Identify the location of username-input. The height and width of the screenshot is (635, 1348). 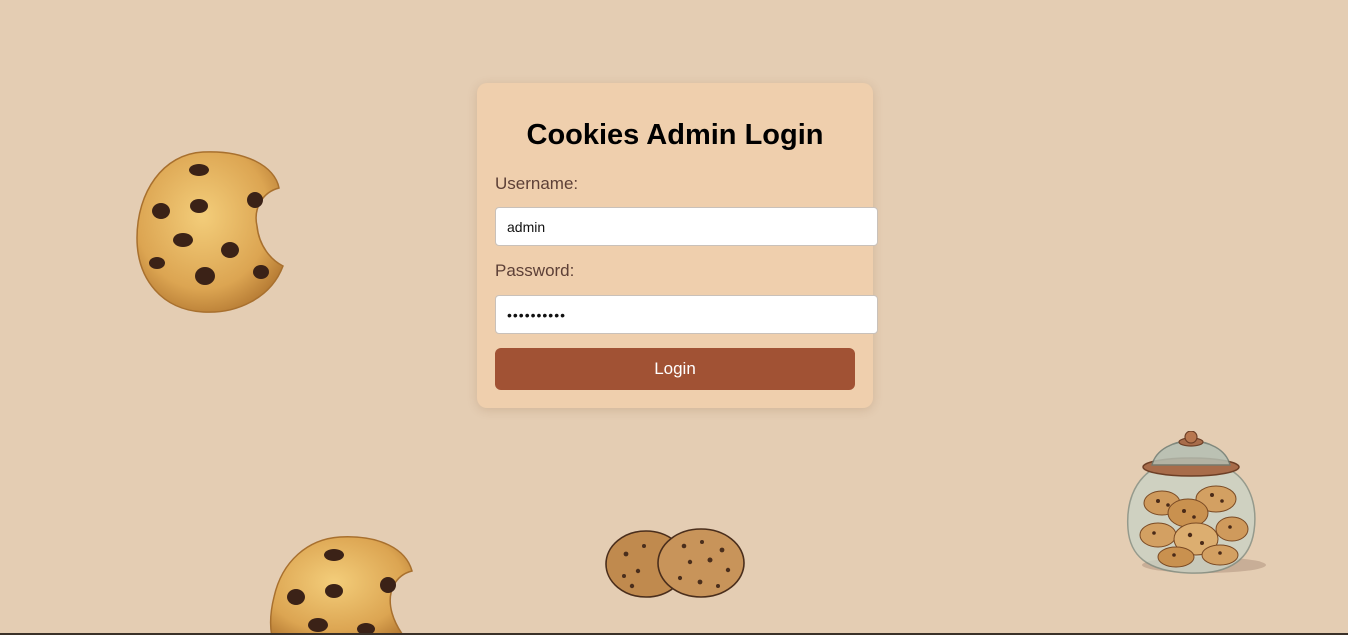
(686, 226).